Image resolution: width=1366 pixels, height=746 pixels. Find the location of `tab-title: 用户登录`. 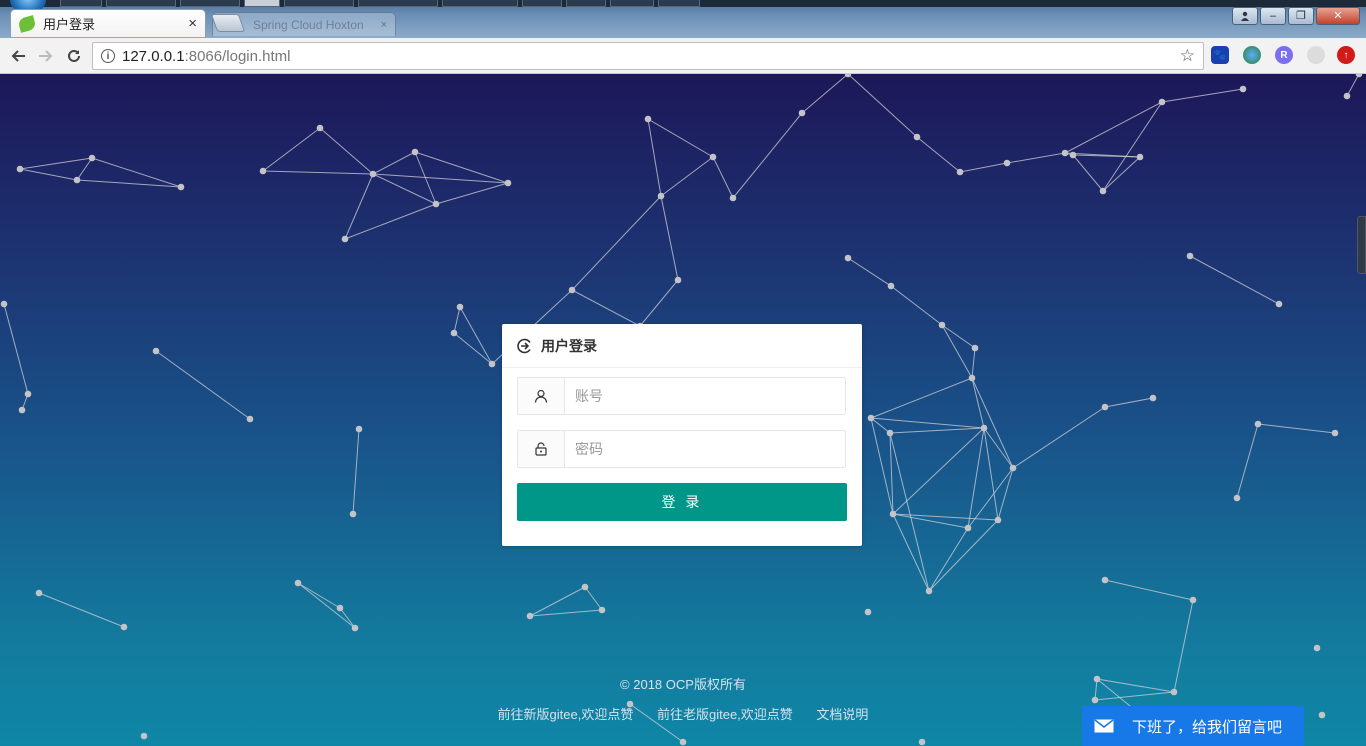

tab-title: 用户登录 is located at coordinates (69, 24).